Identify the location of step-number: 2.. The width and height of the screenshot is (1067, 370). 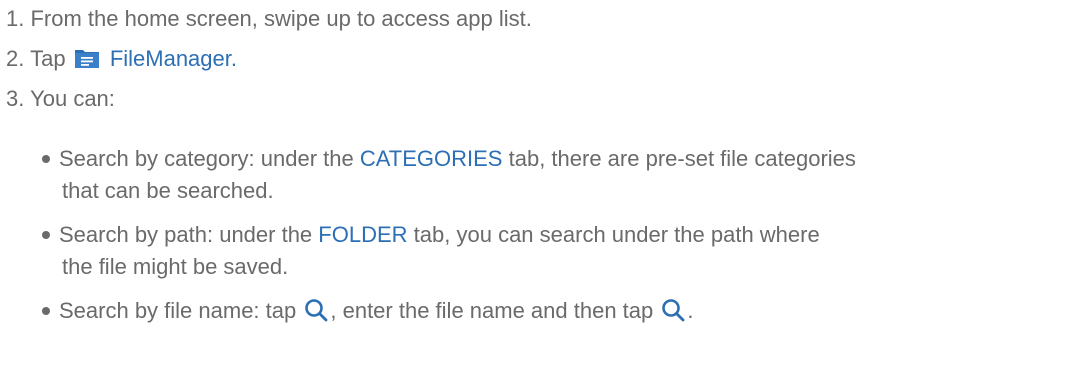
(15, 58).